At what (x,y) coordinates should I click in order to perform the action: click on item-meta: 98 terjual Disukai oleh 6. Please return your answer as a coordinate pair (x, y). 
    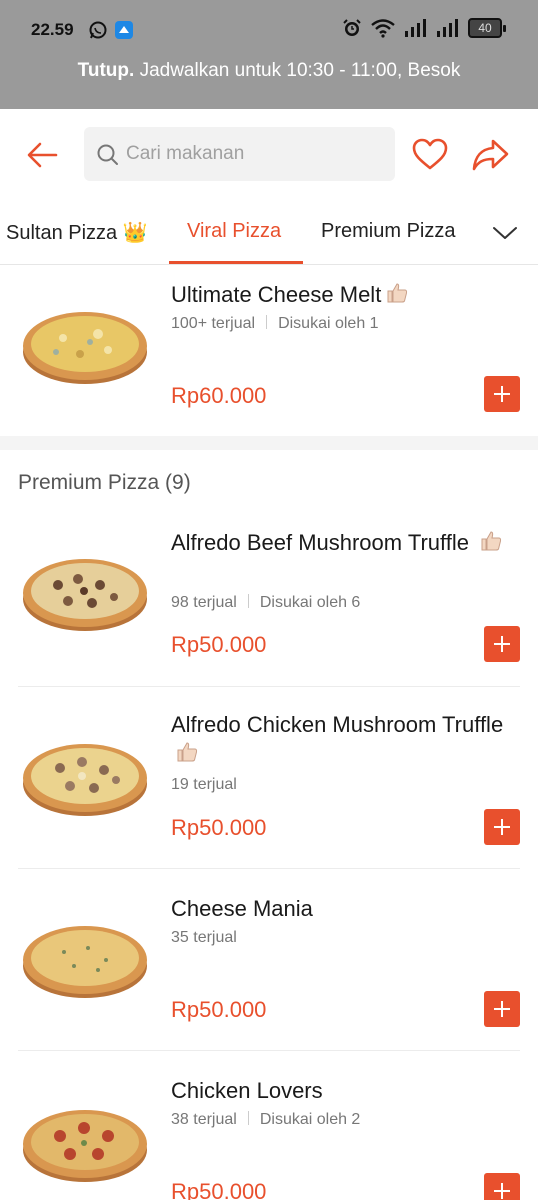
    Looking at the image, I should click on (265, 603).